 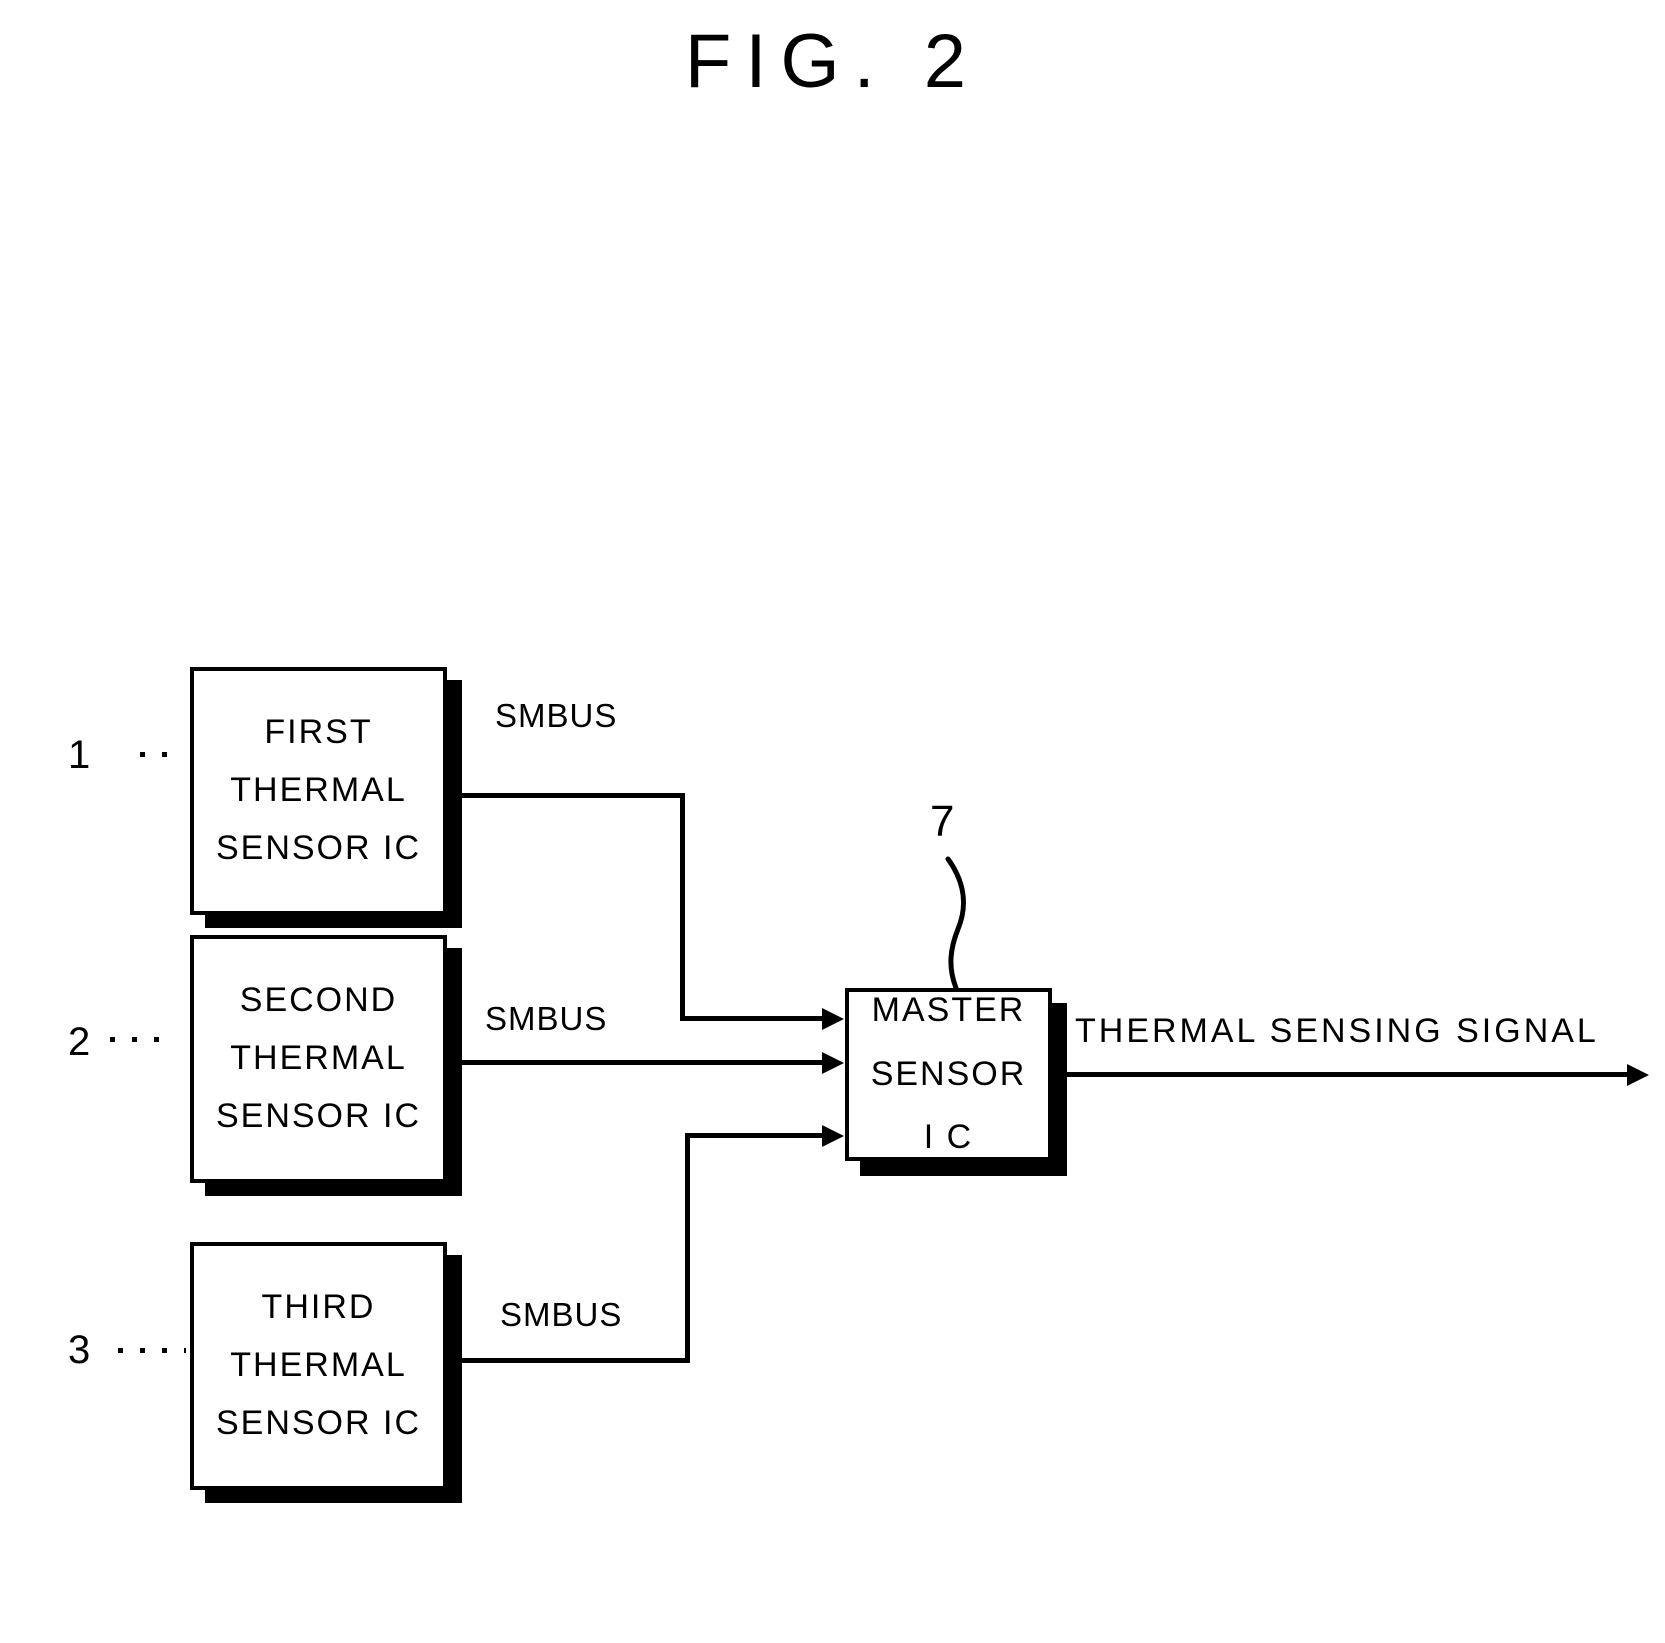 What do you see at coordinates (833, 1063) in the screenshot?
I see `smbus-2-arrowhead` at bounding box center [833, 1063].